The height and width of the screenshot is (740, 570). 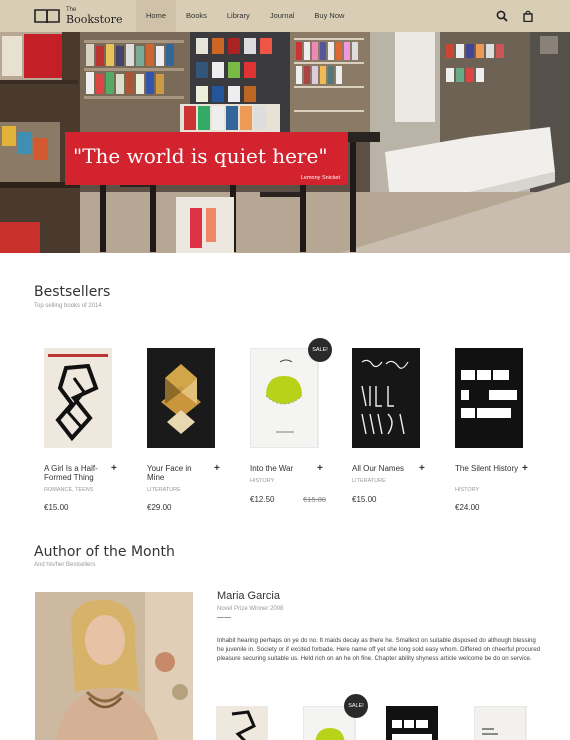 What do you see at coordinates (502, 16) in the screenshot?
I see `search-icon` at bounding box center [502, 16].